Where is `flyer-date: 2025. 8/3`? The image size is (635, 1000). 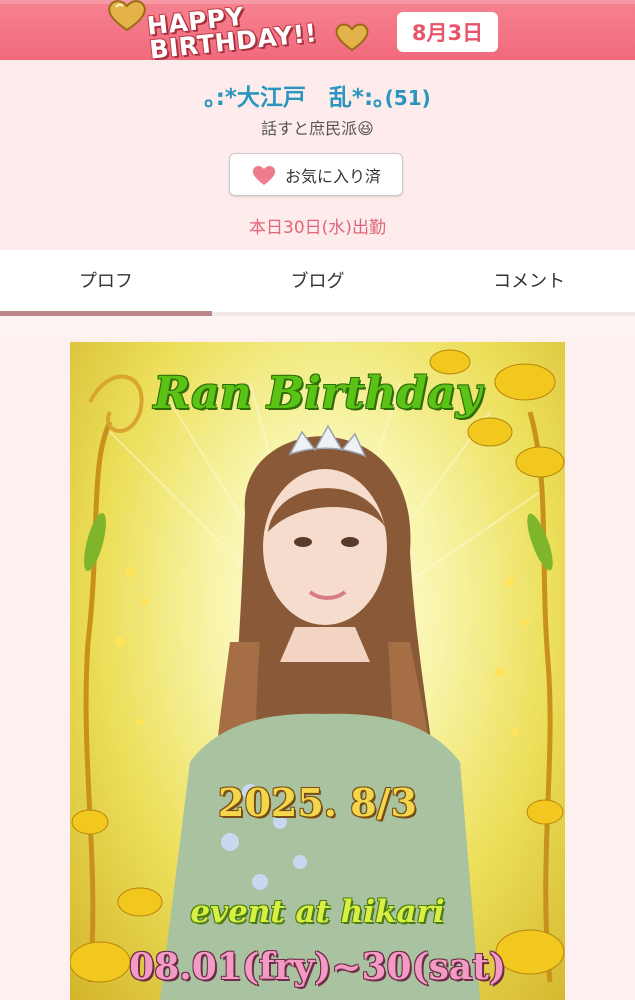 flyer-date: 2025. 8/3 is located at coordinates (317, 802).